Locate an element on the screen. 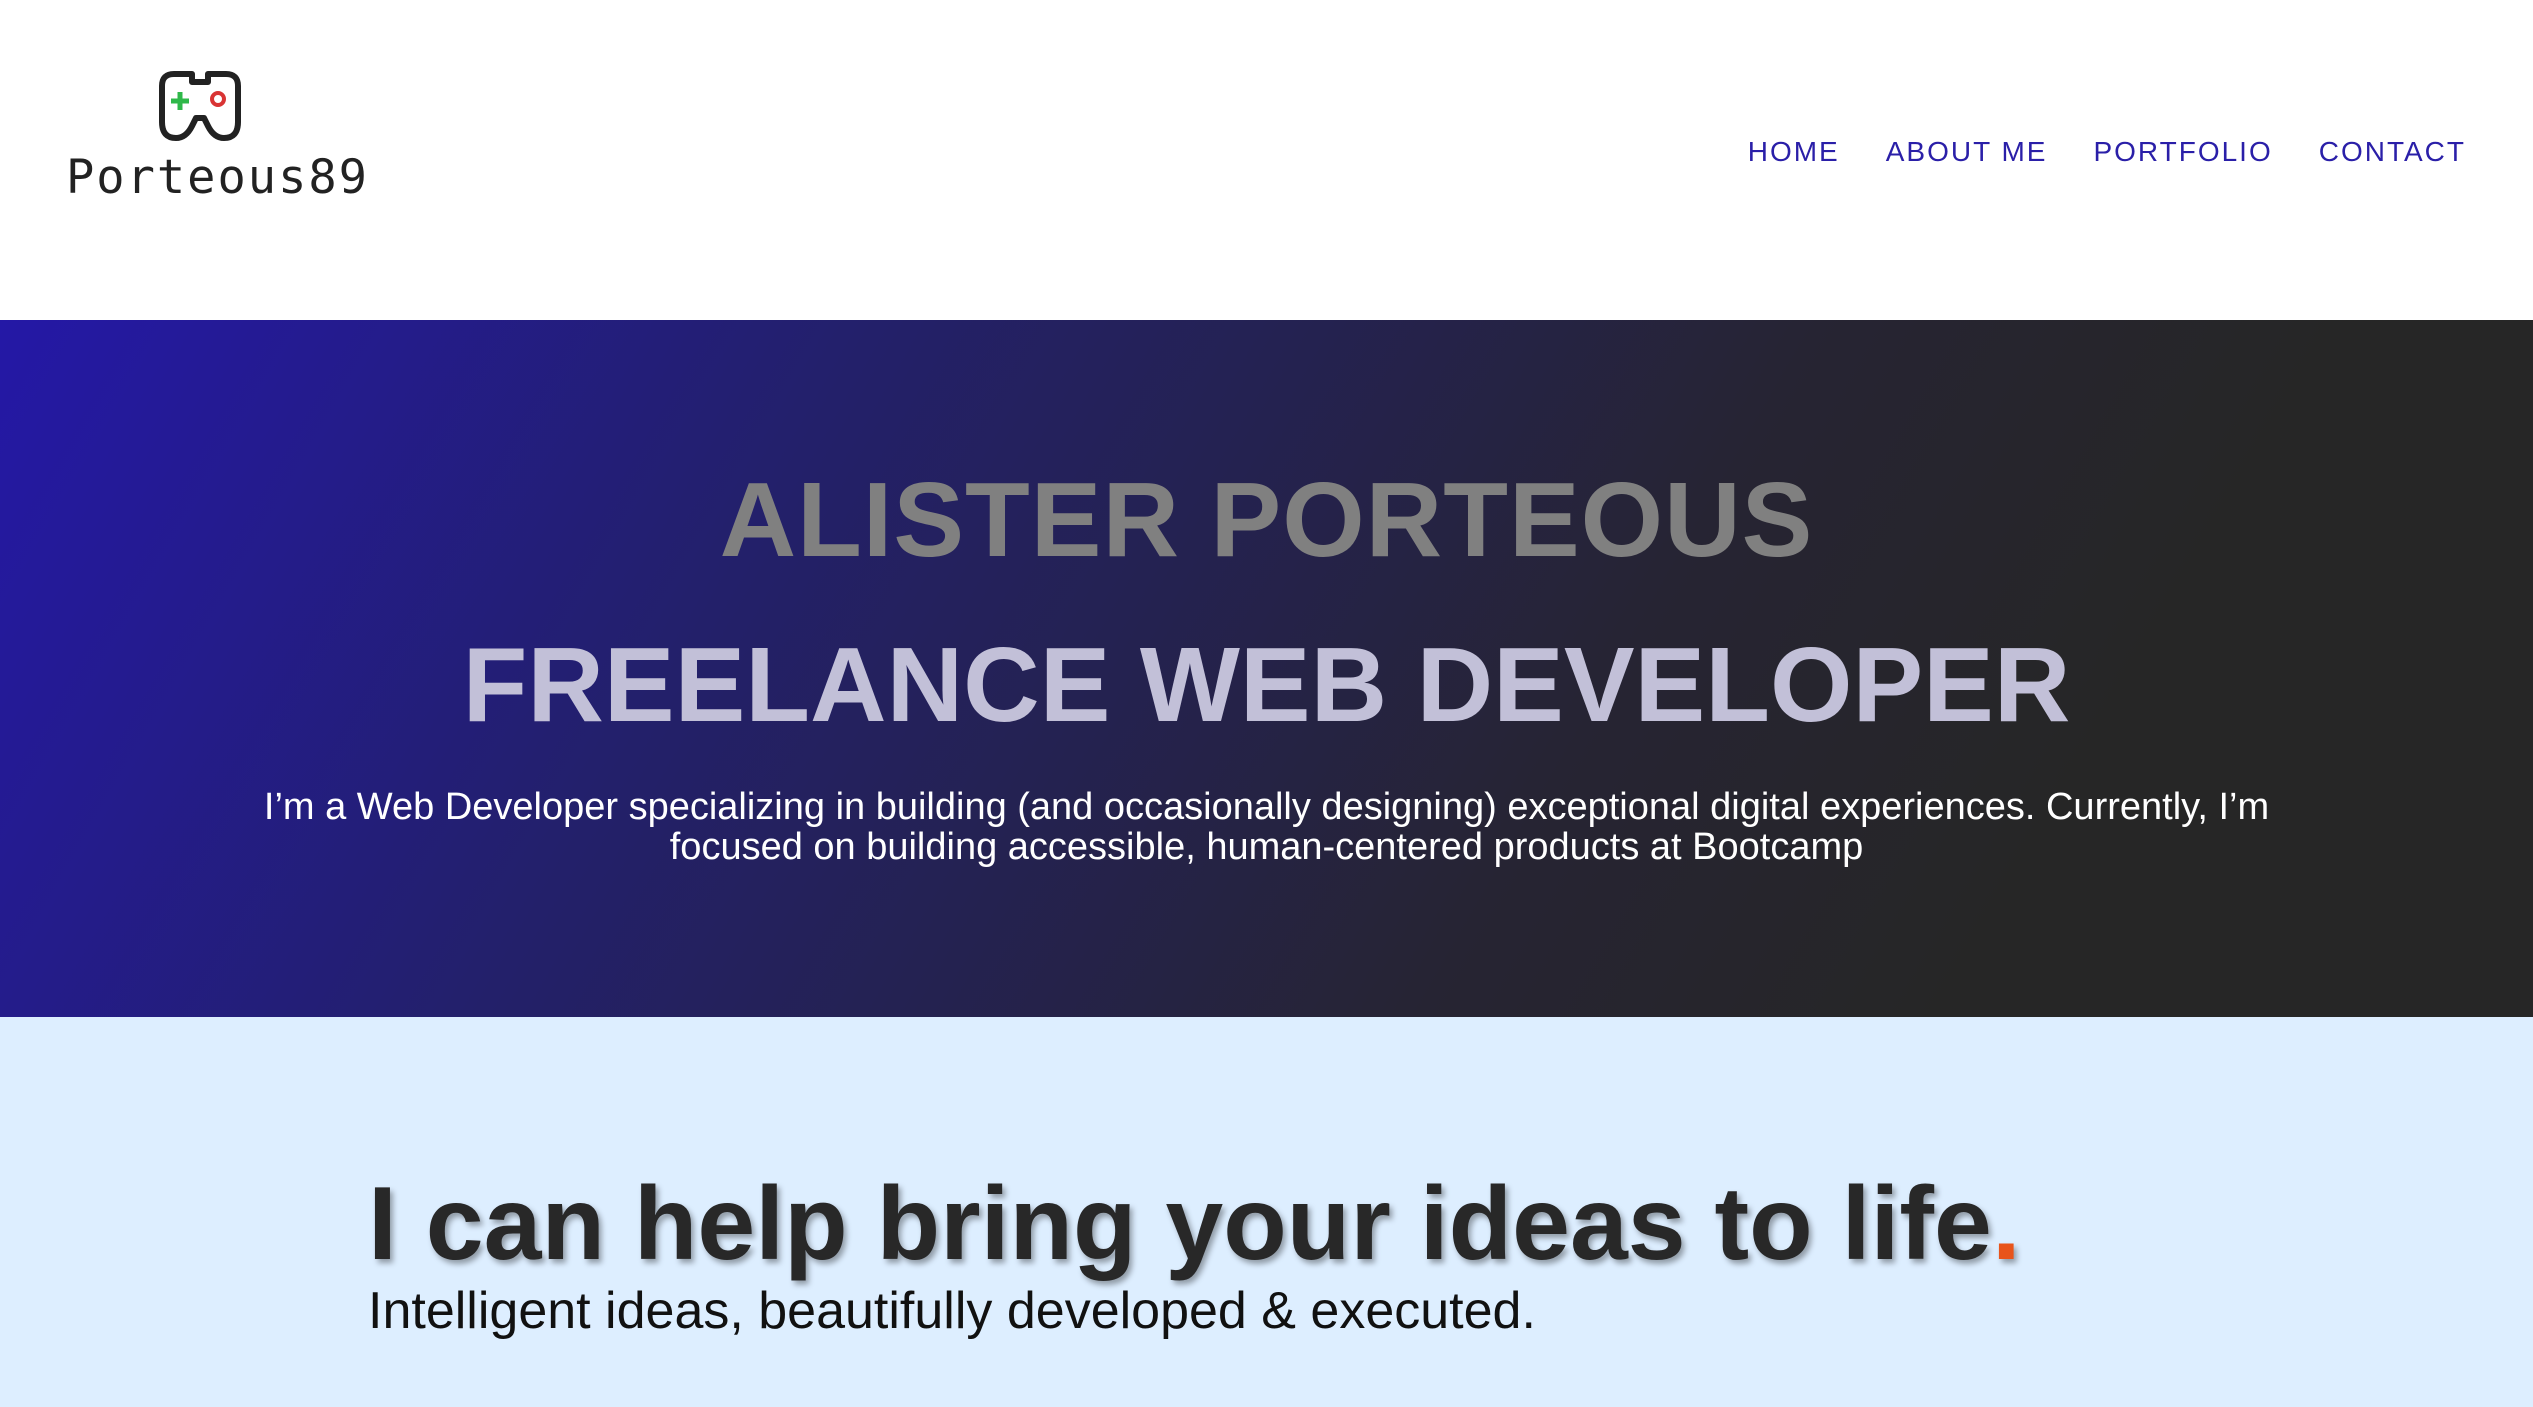  tagline-bold: ideas is located at coordinates (1552, 1224).